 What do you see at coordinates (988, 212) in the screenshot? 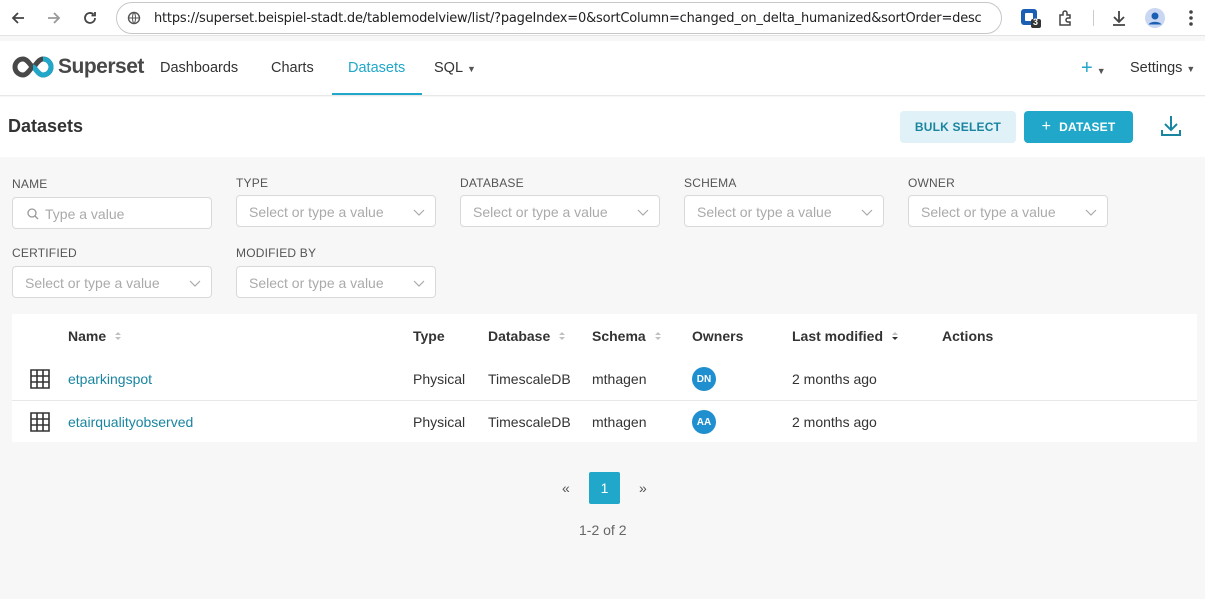
I see `filter-owner-placeholder: Select or type a value` at bounding box center [988, 212].